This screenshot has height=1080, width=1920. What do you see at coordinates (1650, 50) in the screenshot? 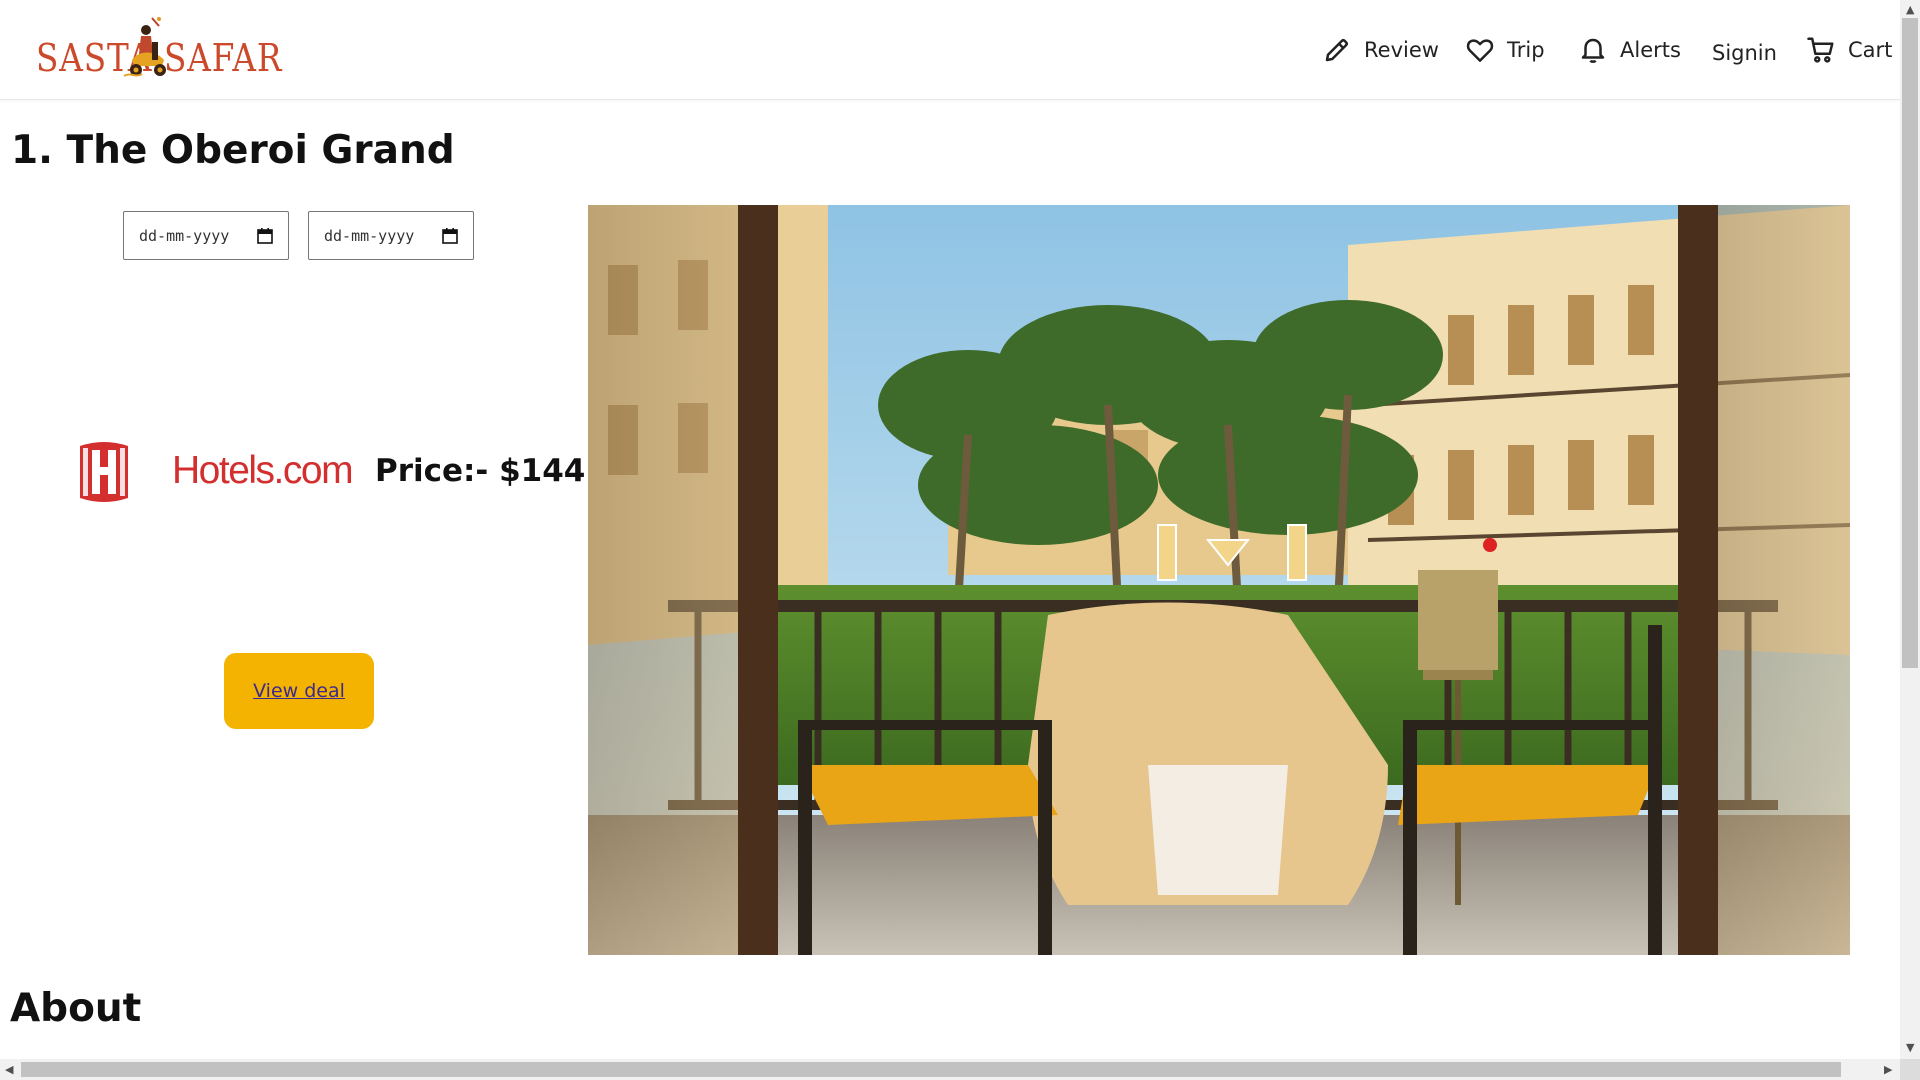
I see `nav-alerts-label: Alerts` at bounding box center [1650, 50].